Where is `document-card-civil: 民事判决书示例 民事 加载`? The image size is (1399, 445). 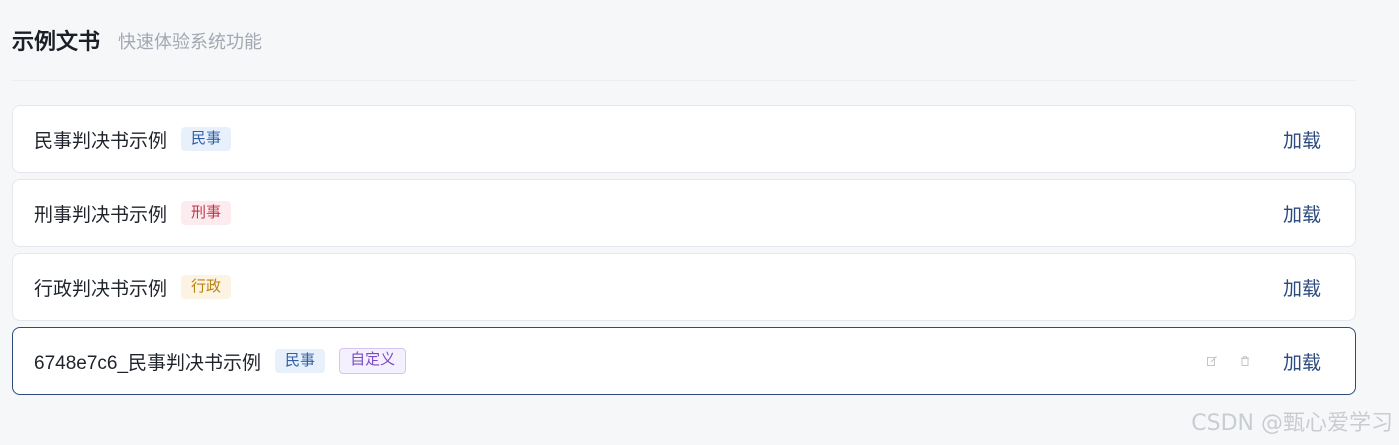
document-card-civil: 民事判决书示例 民事 加载 is located at coordinates (684, 139).